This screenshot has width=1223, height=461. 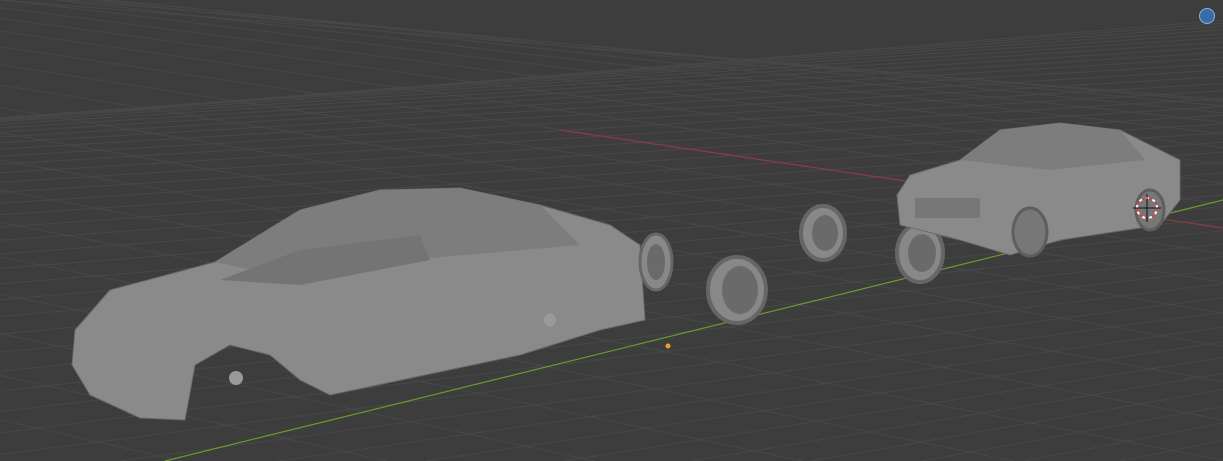 I want to click on navigation-gizmo-icon, so click(x=1207, y=16).